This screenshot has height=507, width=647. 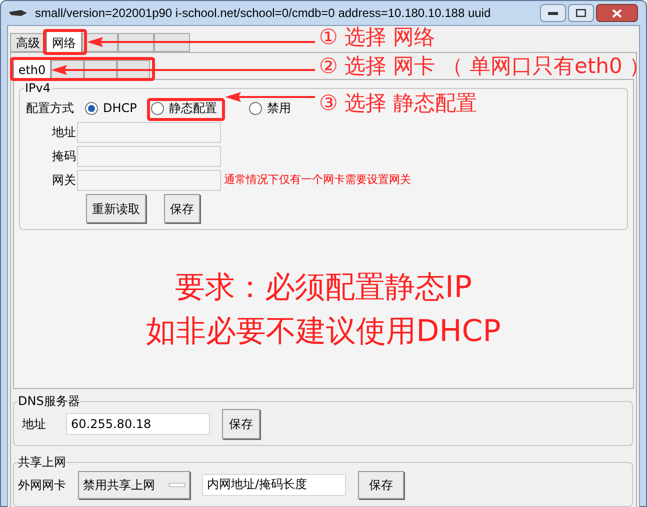 I want to click on radio-label: 静态配置, so click(x=192, y=108).